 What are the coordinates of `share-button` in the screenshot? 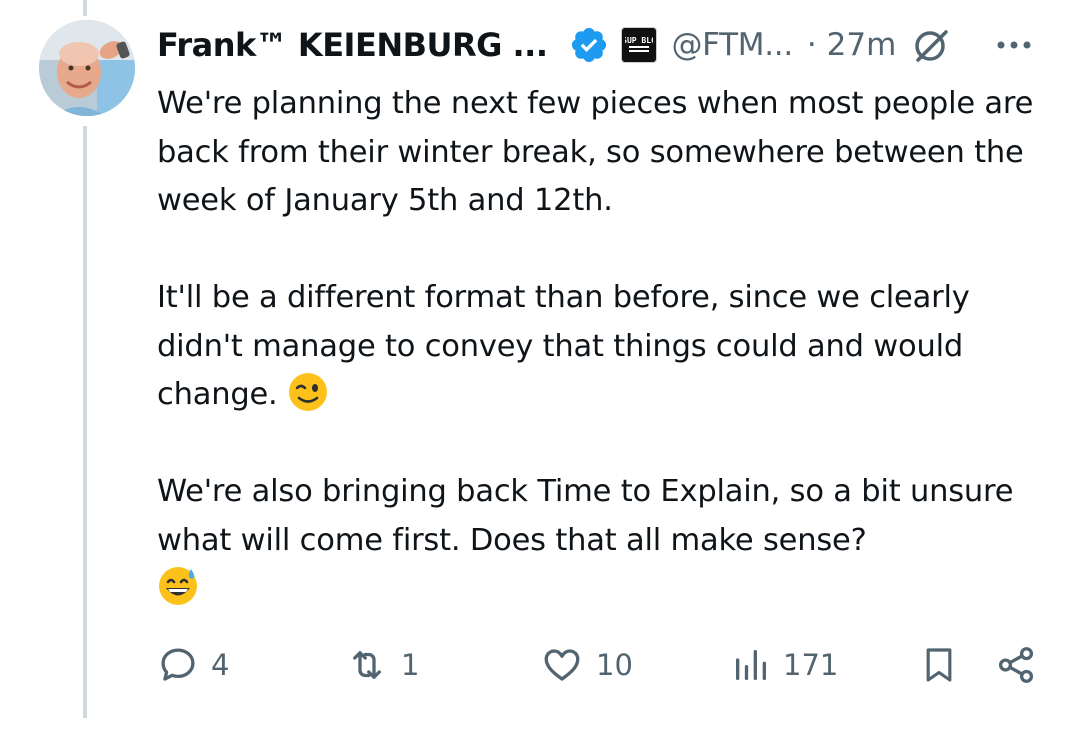 It's located at (1016, 665).